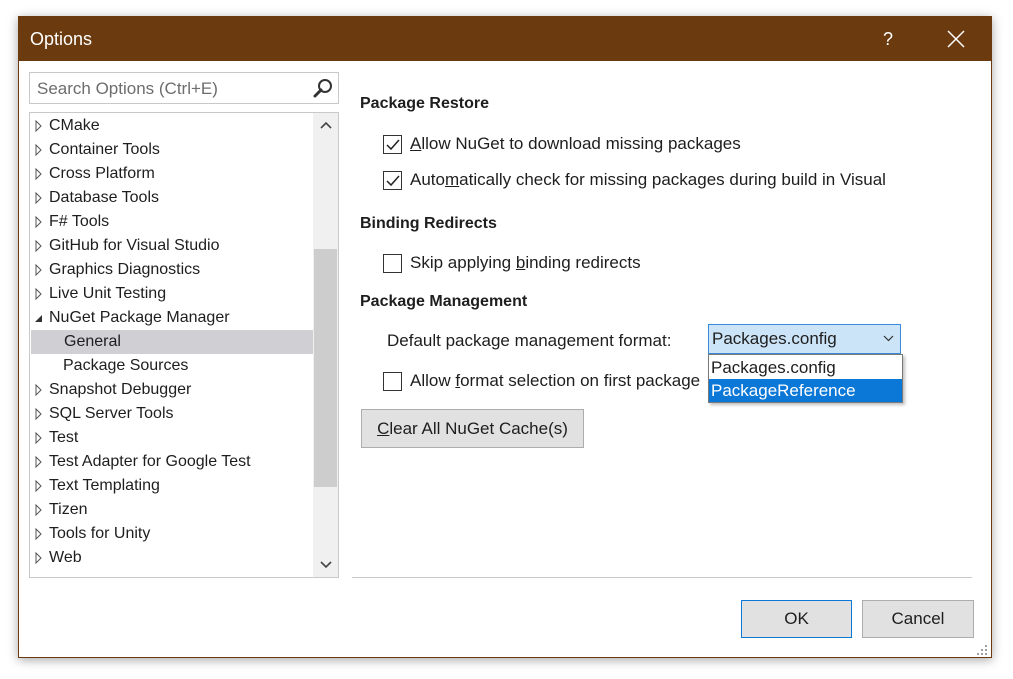 This screenshot has height=679, width=1013. Describe the element at coordinates (428, 223) in the screenshot. I see `binding-redirects-heading: Binding Redirects` at that location.